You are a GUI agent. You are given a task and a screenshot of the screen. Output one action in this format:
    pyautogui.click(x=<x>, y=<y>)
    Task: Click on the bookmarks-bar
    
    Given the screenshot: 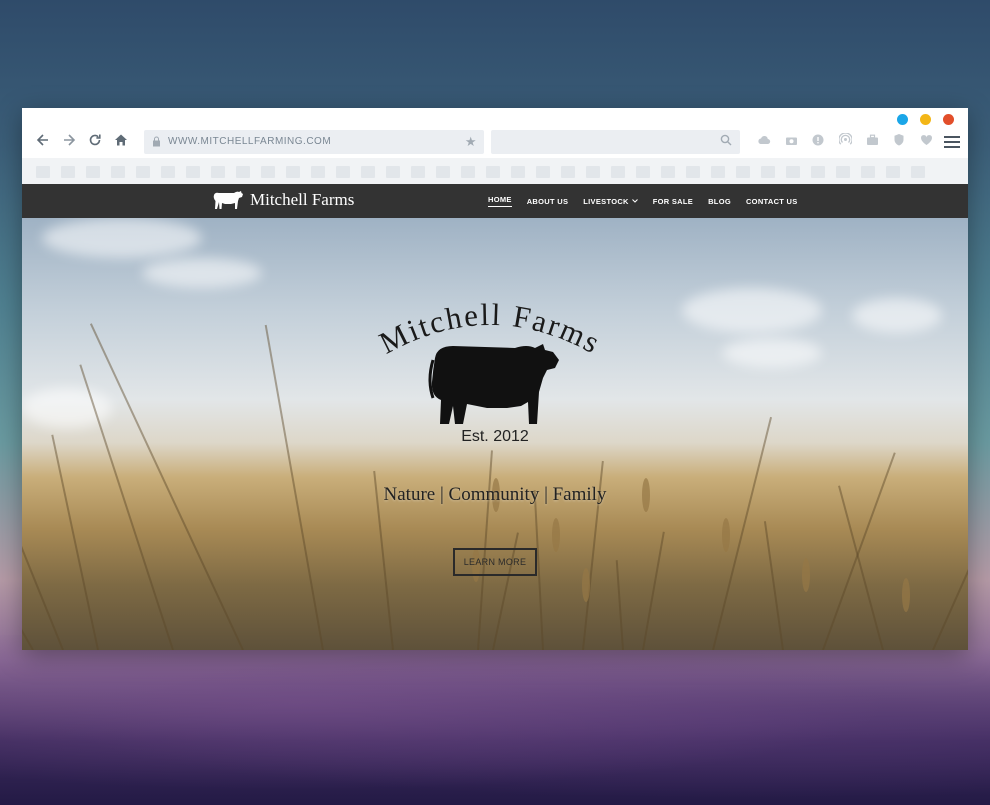 What is the action you would take?
    pyautogui.click(x=495, y=171)
    